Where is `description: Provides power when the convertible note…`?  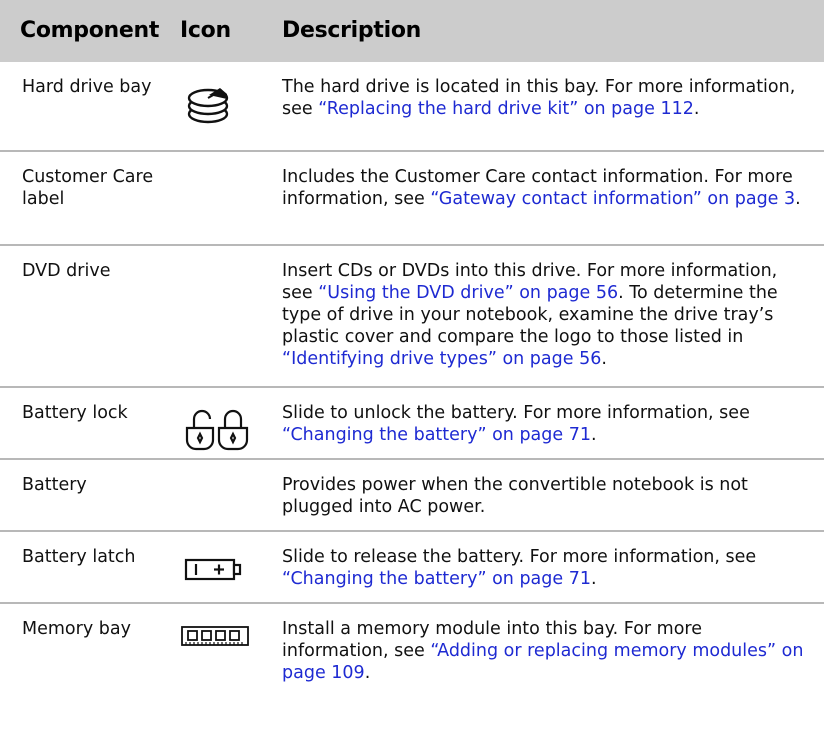 description: Provides power when the convertible note… is located at coordinates (545, 496).